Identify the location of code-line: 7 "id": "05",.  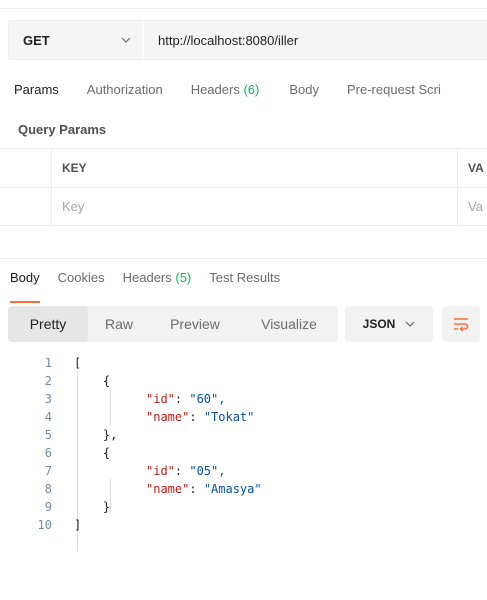
(243, 471).